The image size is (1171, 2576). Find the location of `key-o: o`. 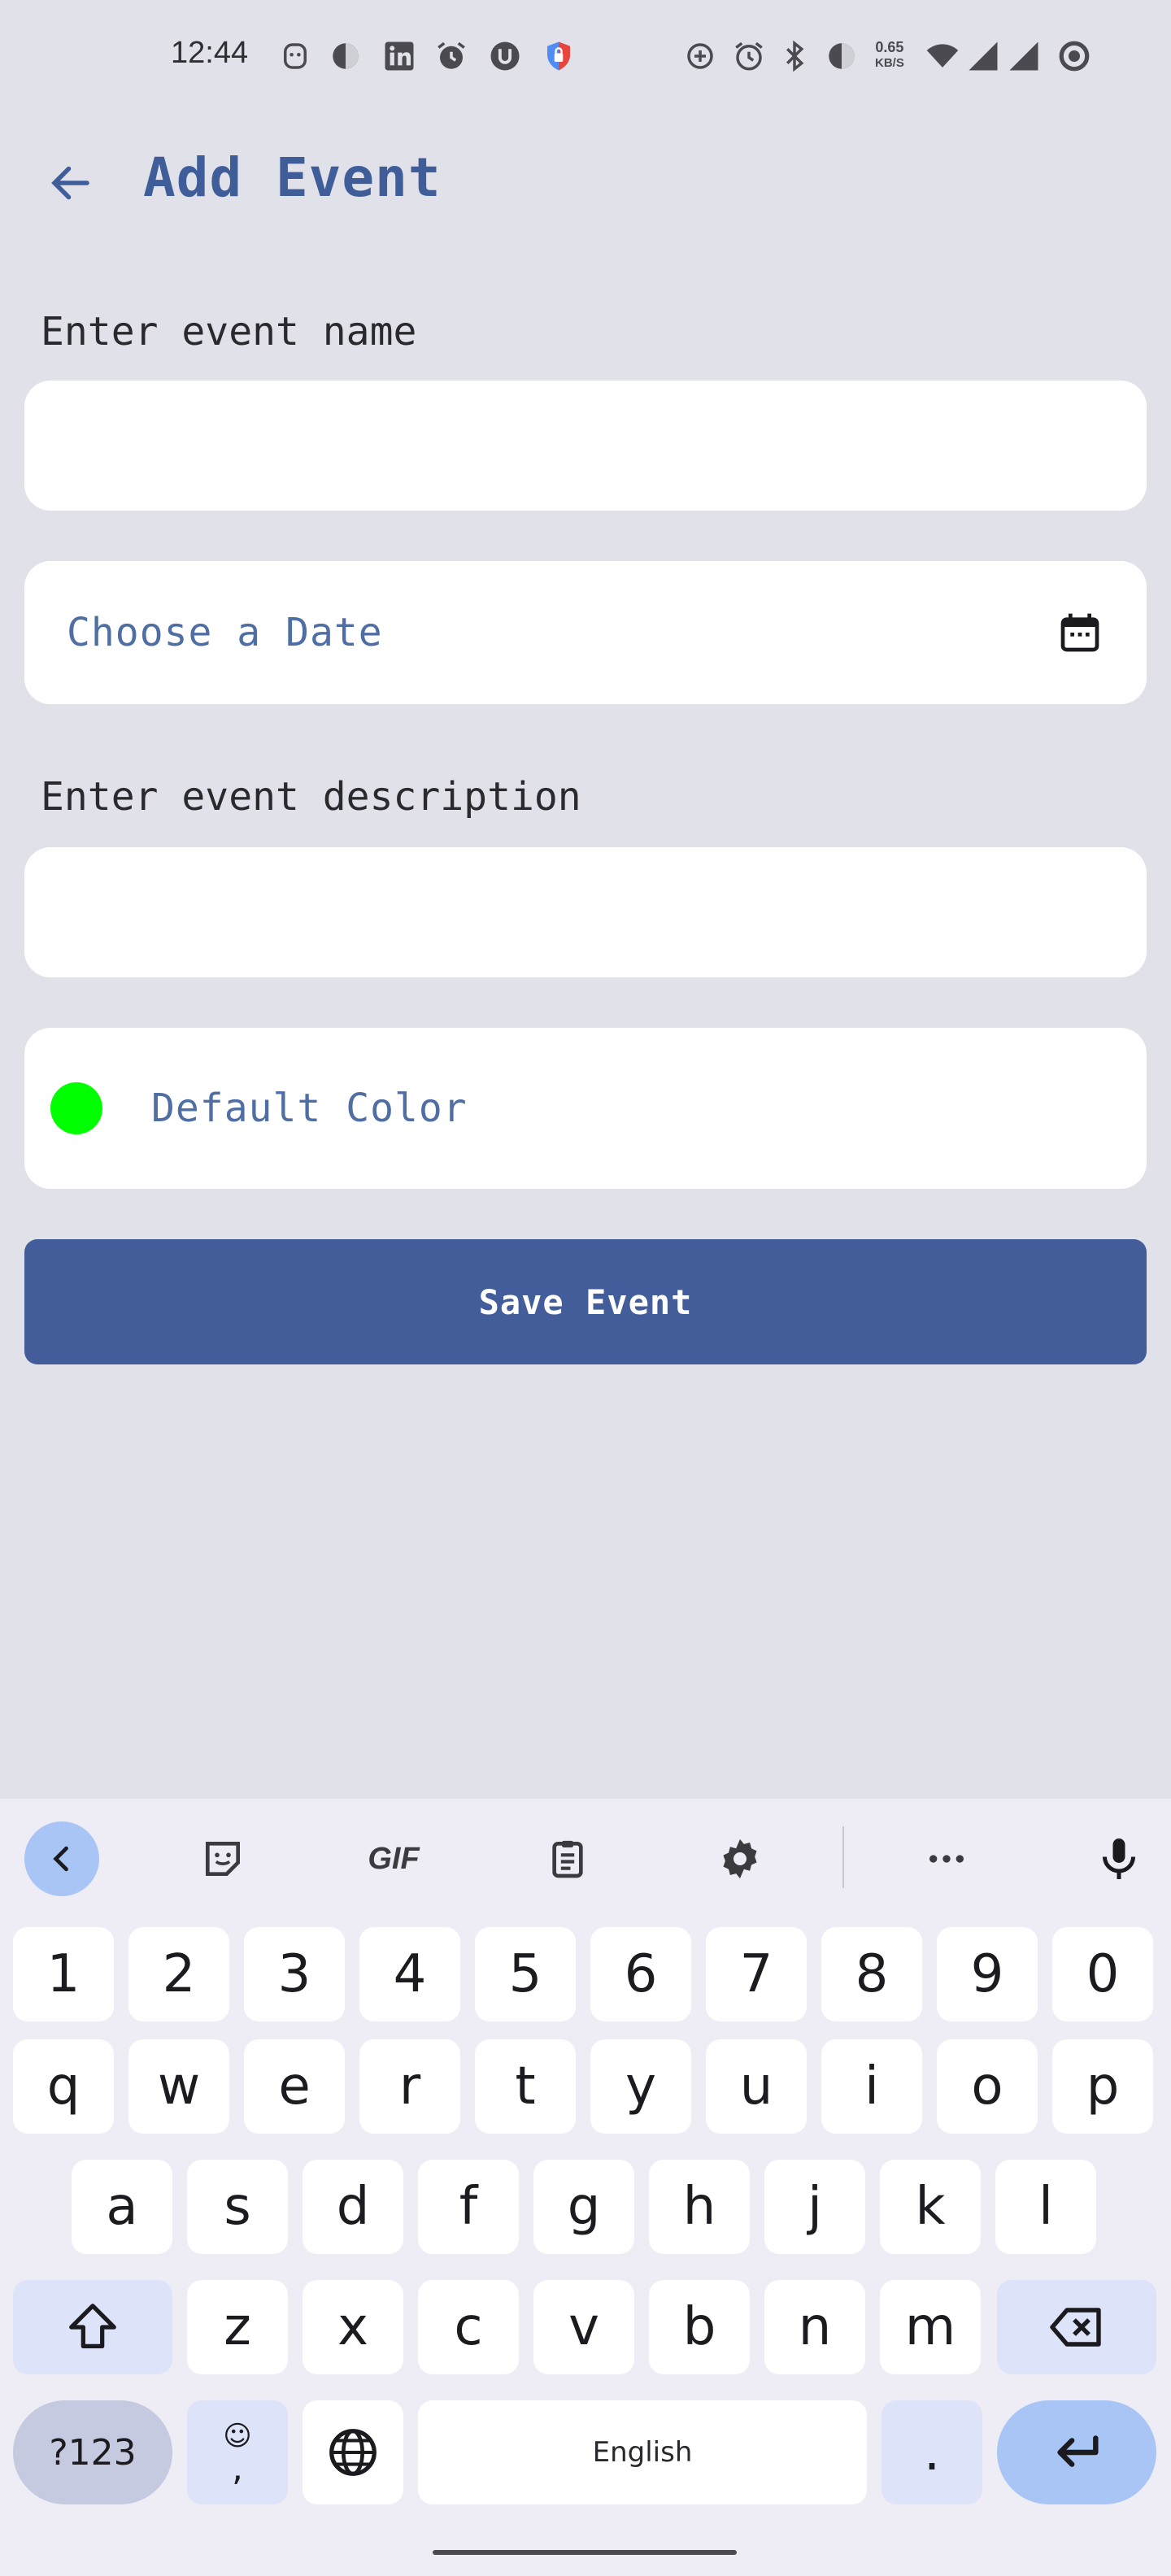

key-o: o is located at coordinates (988, 2086).